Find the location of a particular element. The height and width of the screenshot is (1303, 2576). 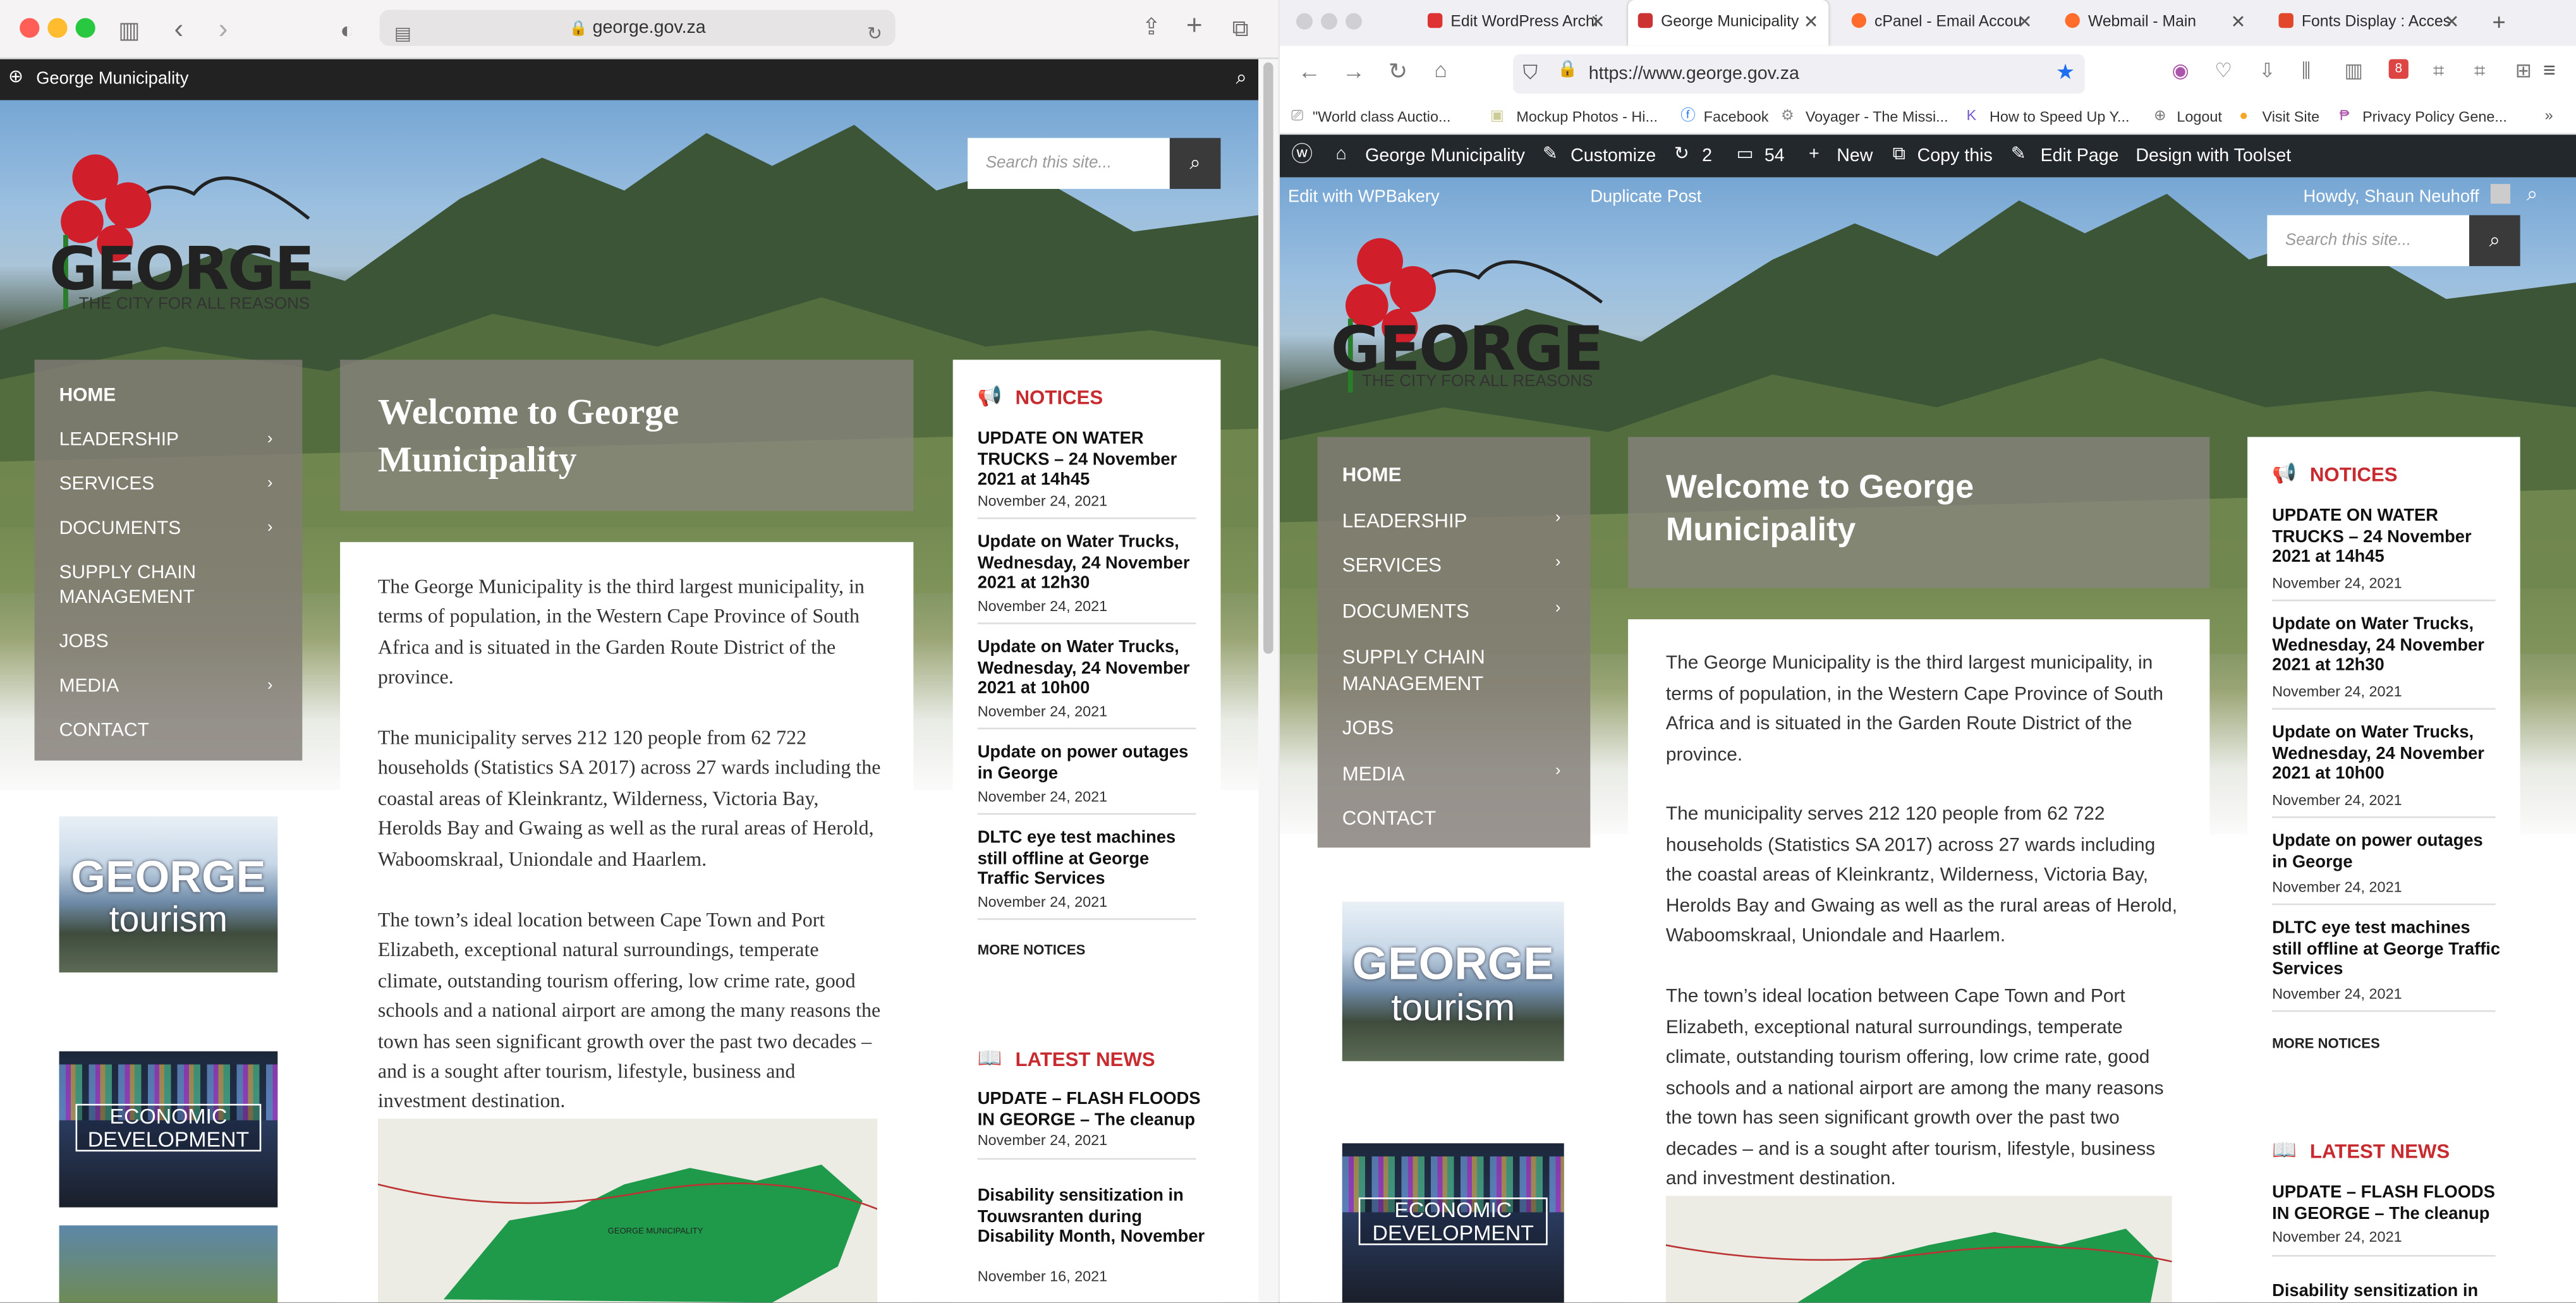

back-icon: ‹ is located at coordinates (179, 29).